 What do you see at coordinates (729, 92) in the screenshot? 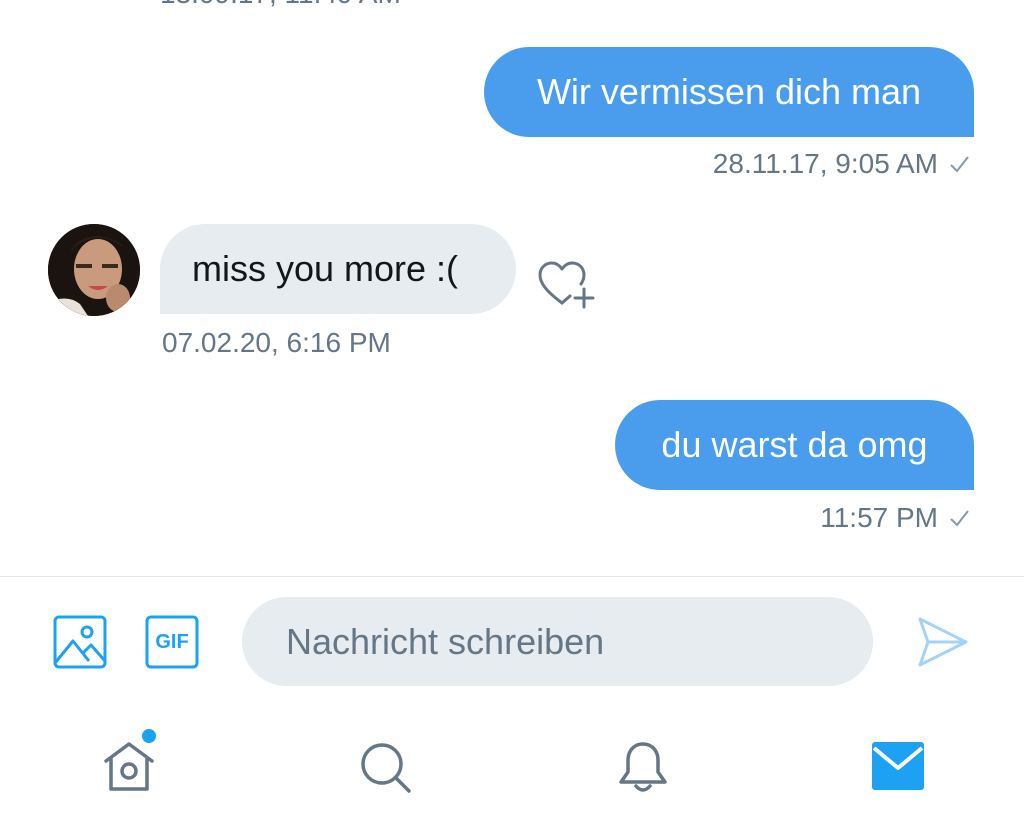
I see `outgoing-message-bubble: Wir vermissen dich man` at bounding box center [729, 92].